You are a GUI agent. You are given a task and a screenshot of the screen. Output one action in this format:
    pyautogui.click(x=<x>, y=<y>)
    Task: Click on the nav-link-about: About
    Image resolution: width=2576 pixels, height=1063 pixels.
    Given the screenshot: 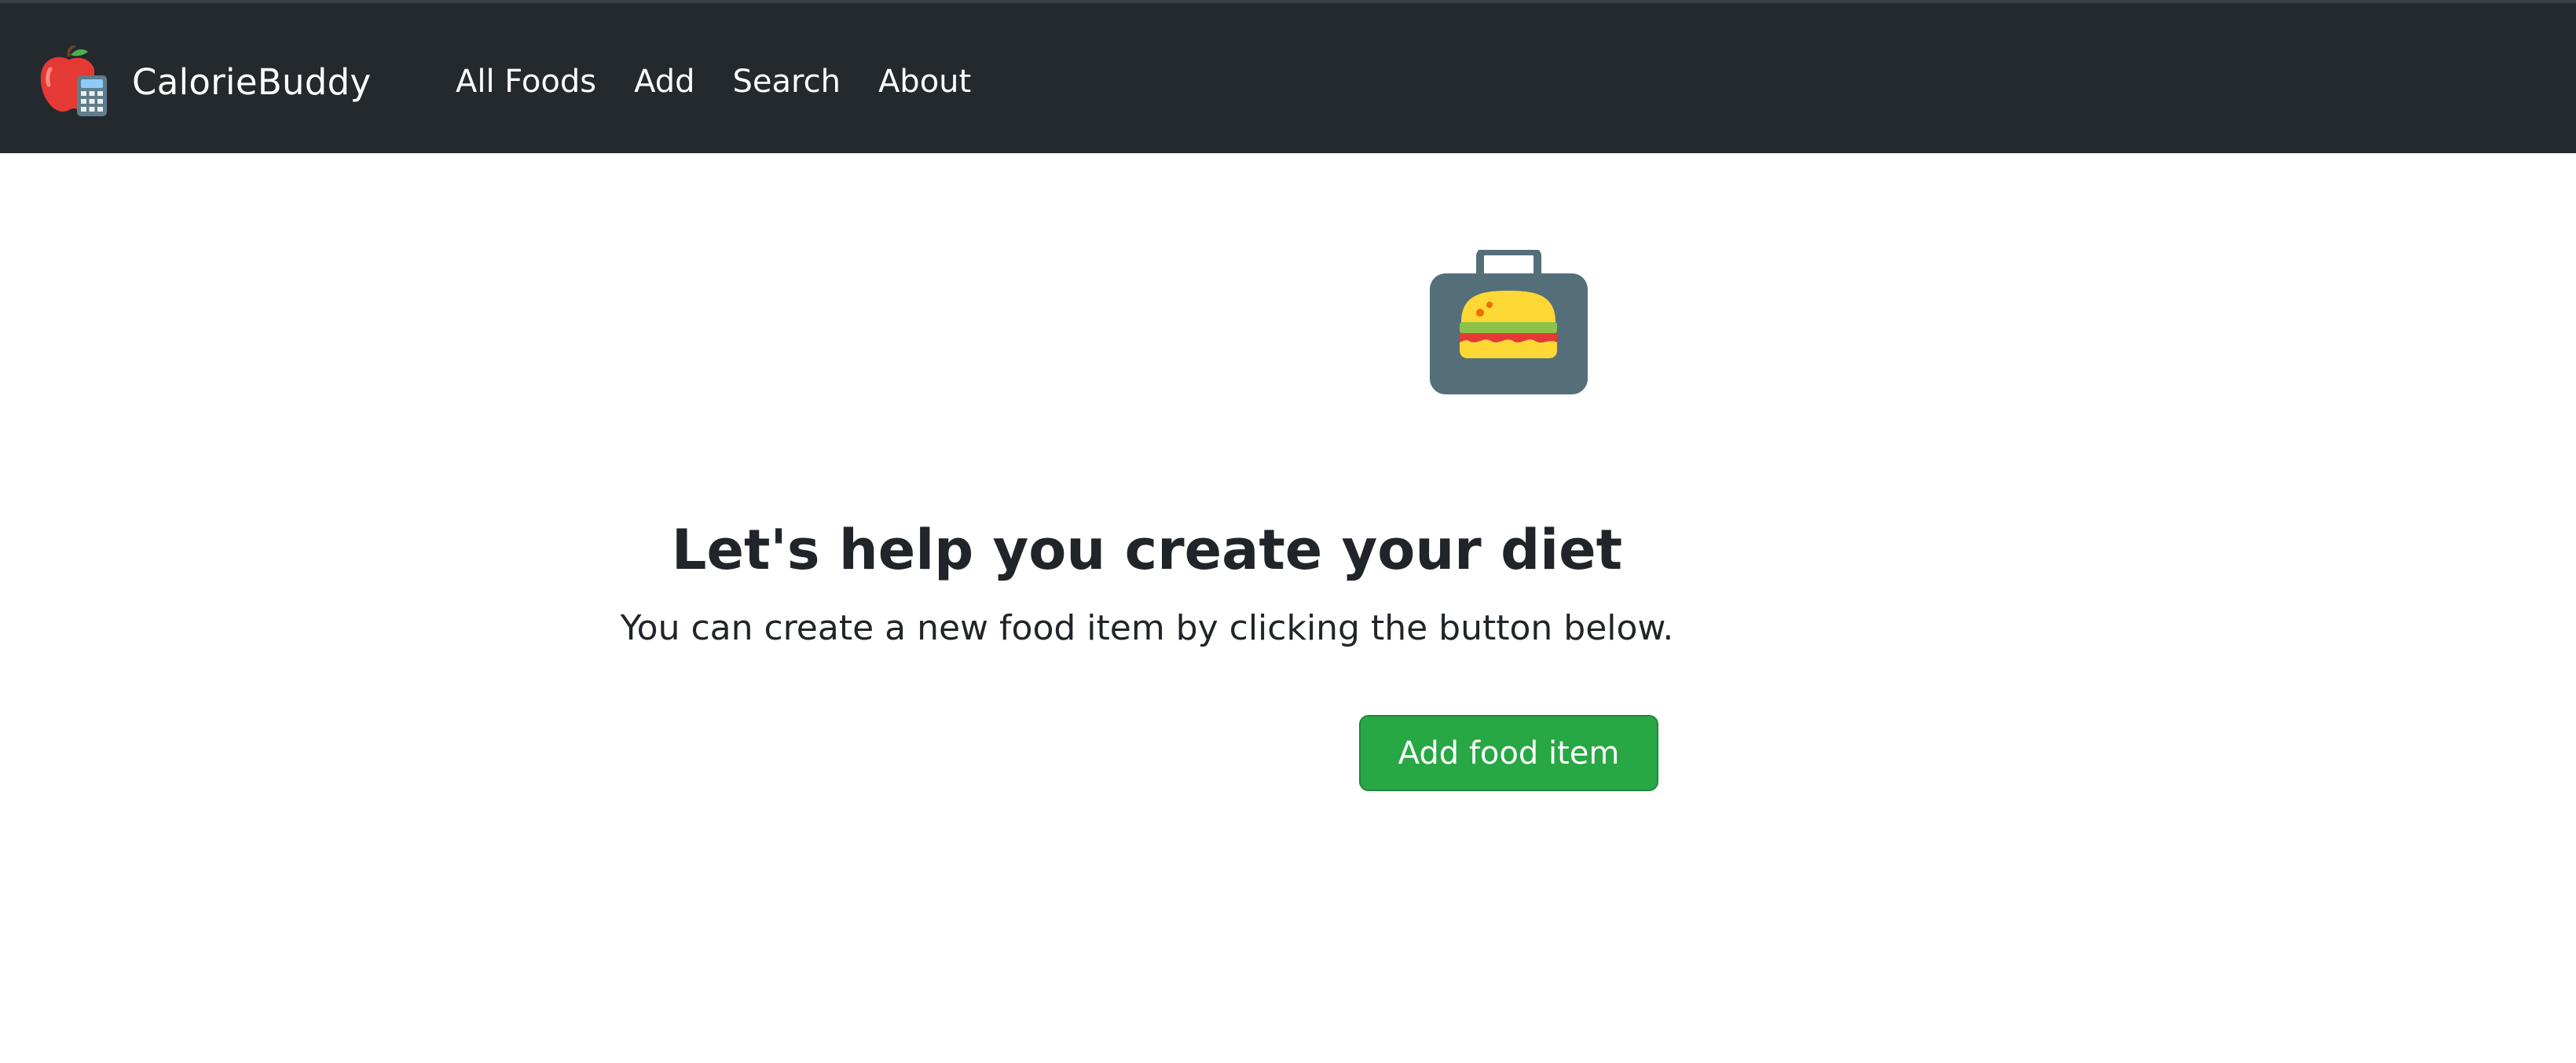 What is the action you would take?
    pyautogui.click(x=924, y=82)
    